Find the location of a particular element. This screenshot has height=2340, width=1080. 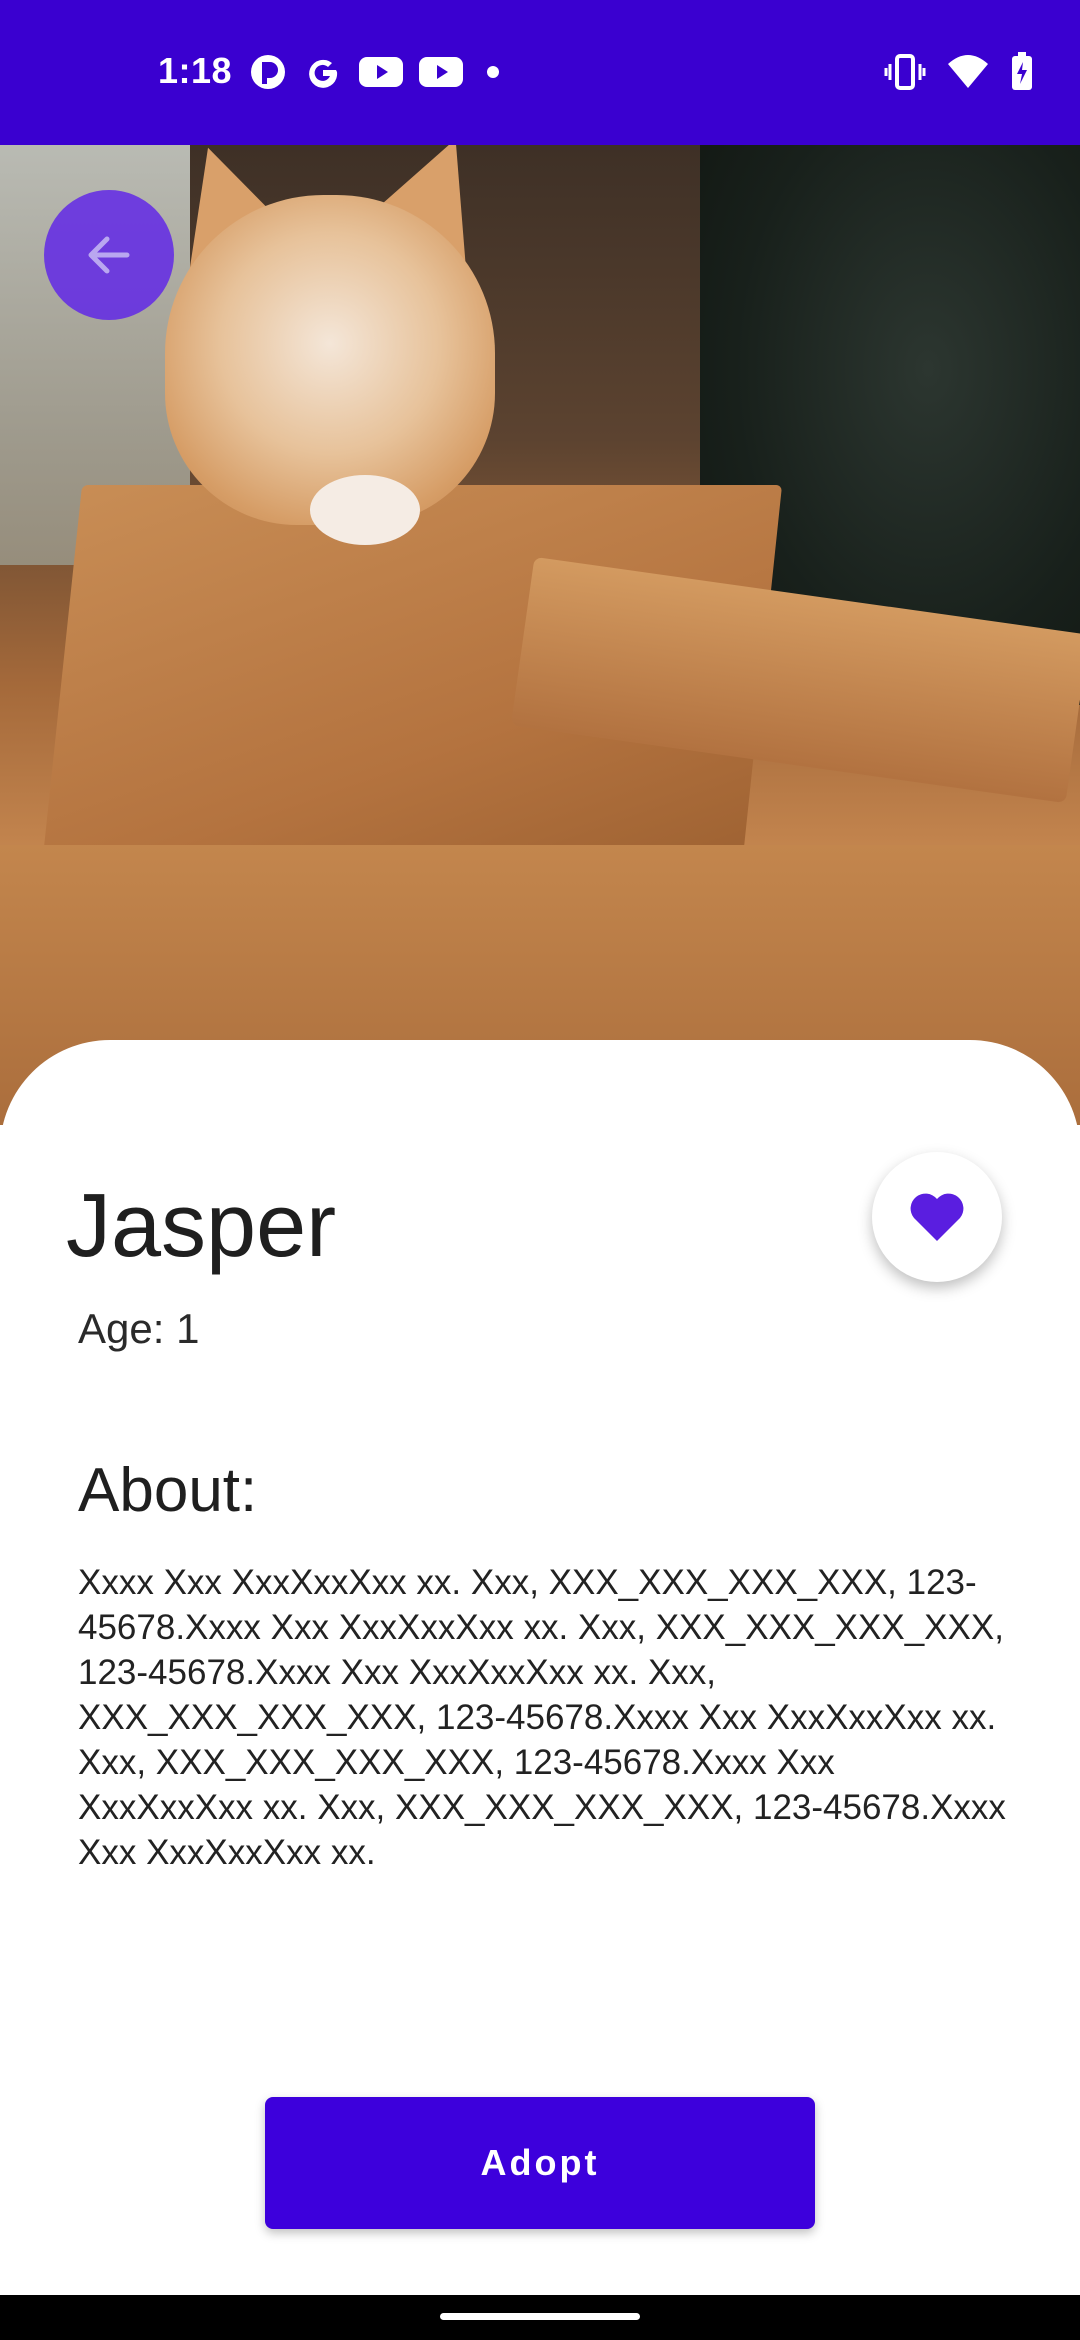

vibrate-icon is located at coordinates (905, 72).